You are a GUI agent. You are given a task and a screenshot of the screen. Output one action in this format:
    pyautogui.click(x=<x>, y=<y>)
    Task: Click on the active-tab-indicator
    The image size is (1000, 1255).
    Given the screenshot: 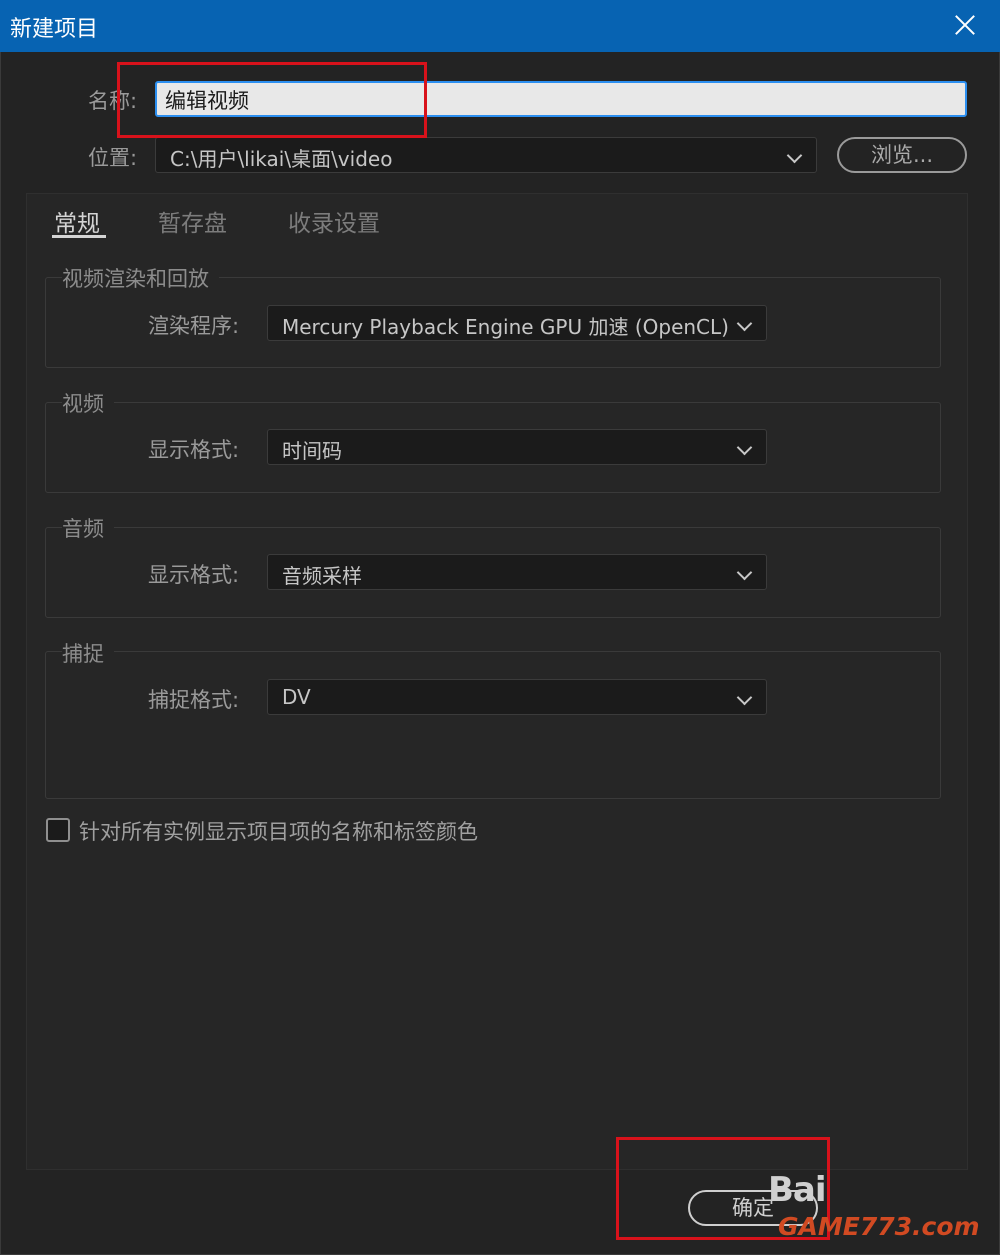 What is the action you would take?
    pyautogui.click(x=79, y=236)
    